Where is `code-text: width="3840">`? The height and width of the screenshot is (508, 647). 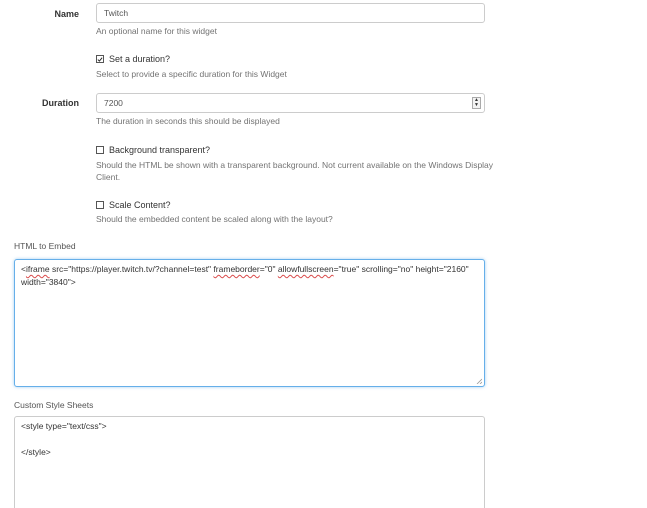
code-text: width="3840"> is located at coordinates (48, 282).